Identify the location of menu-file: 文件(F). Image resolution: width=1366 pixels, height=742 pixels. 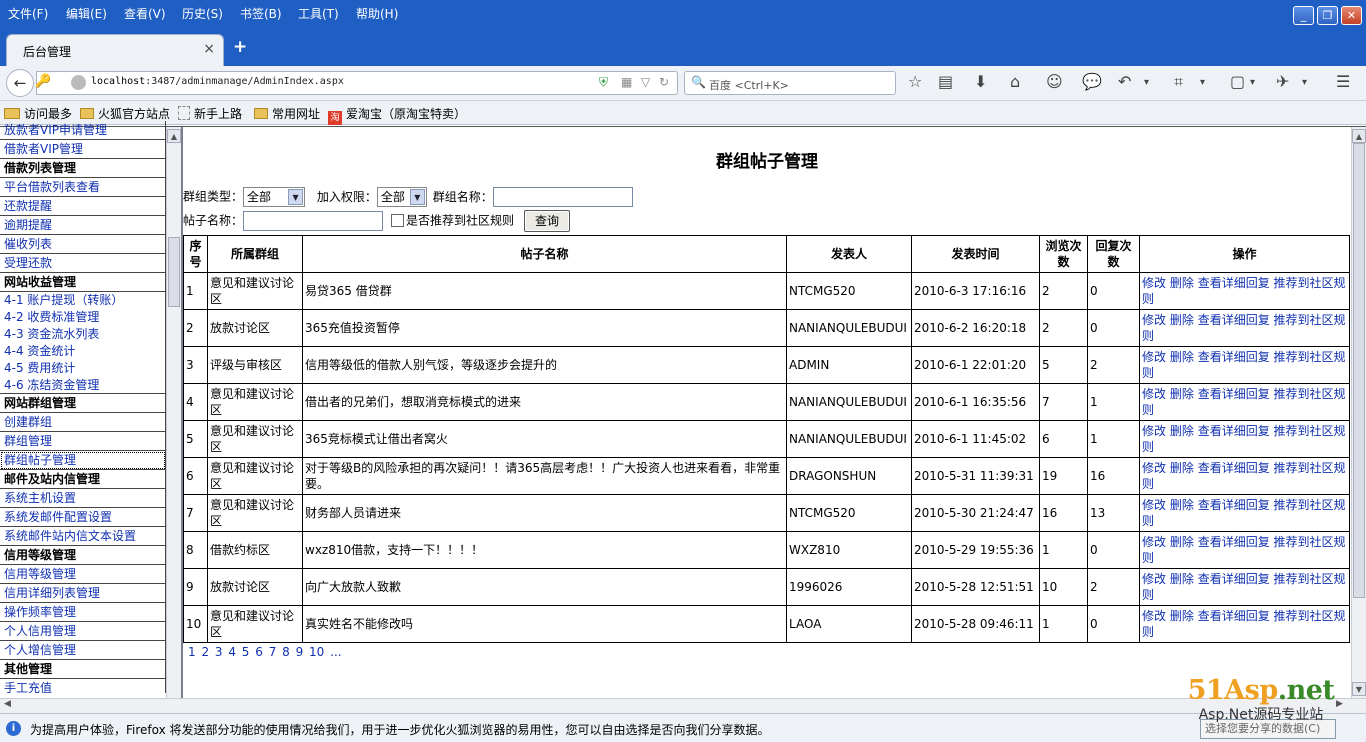
(28, 13).